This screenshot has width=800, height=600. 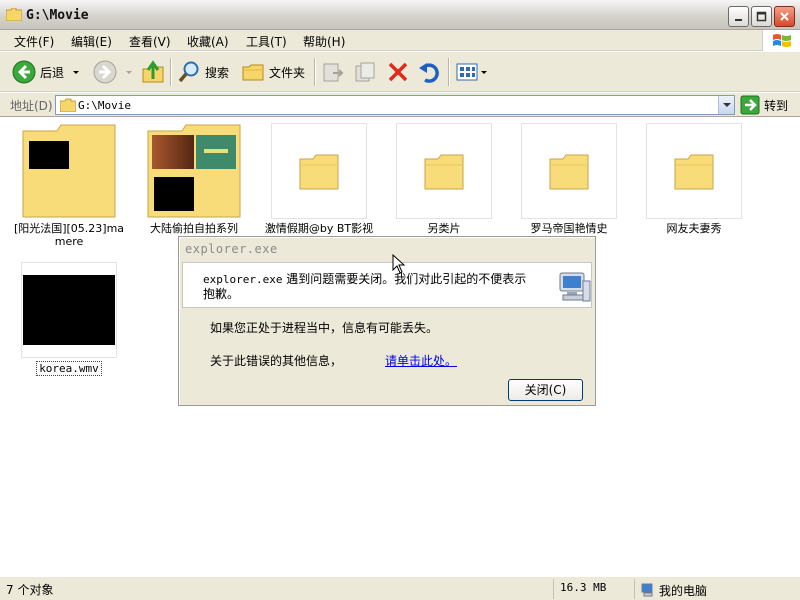 What do you see at coordinates (188, 72) in the screenshot?
I see `search-icon` at bounding box center [188, 72].